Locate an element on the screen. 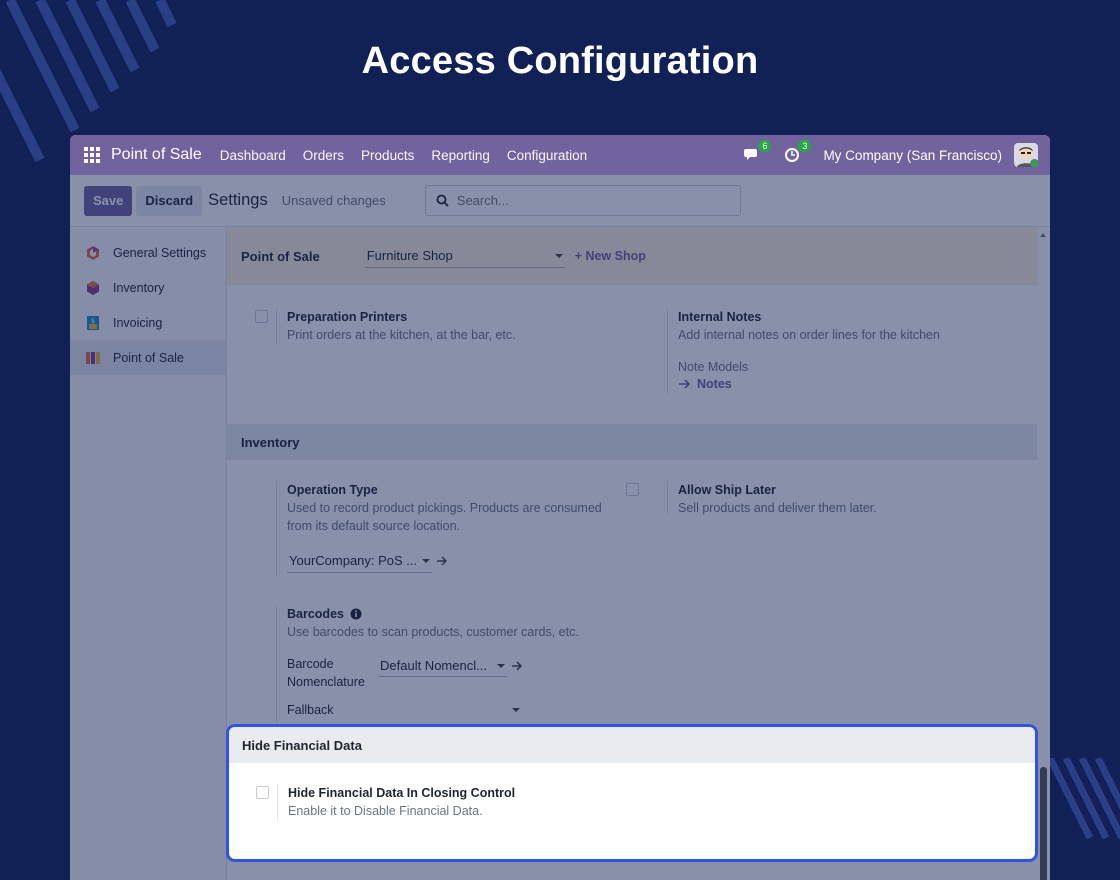 The height and width of the screenshot is (880, 1120). info-icon is located at coordinates (356, 614).